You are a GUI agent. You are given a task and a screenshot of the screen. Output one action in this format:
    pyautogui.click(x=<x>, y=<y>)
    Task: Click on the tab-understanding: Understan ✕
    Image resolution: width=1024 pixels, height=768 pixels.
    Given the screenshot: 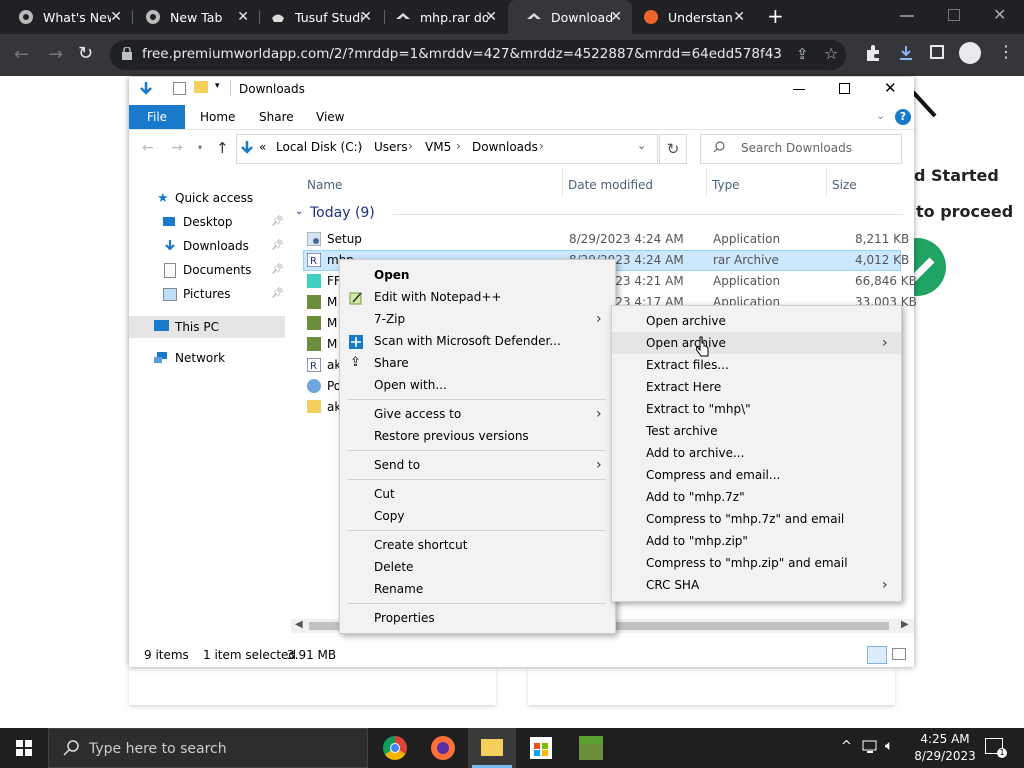 What is the action you would take?
    pyautogui.click(x=690, y=17)
    